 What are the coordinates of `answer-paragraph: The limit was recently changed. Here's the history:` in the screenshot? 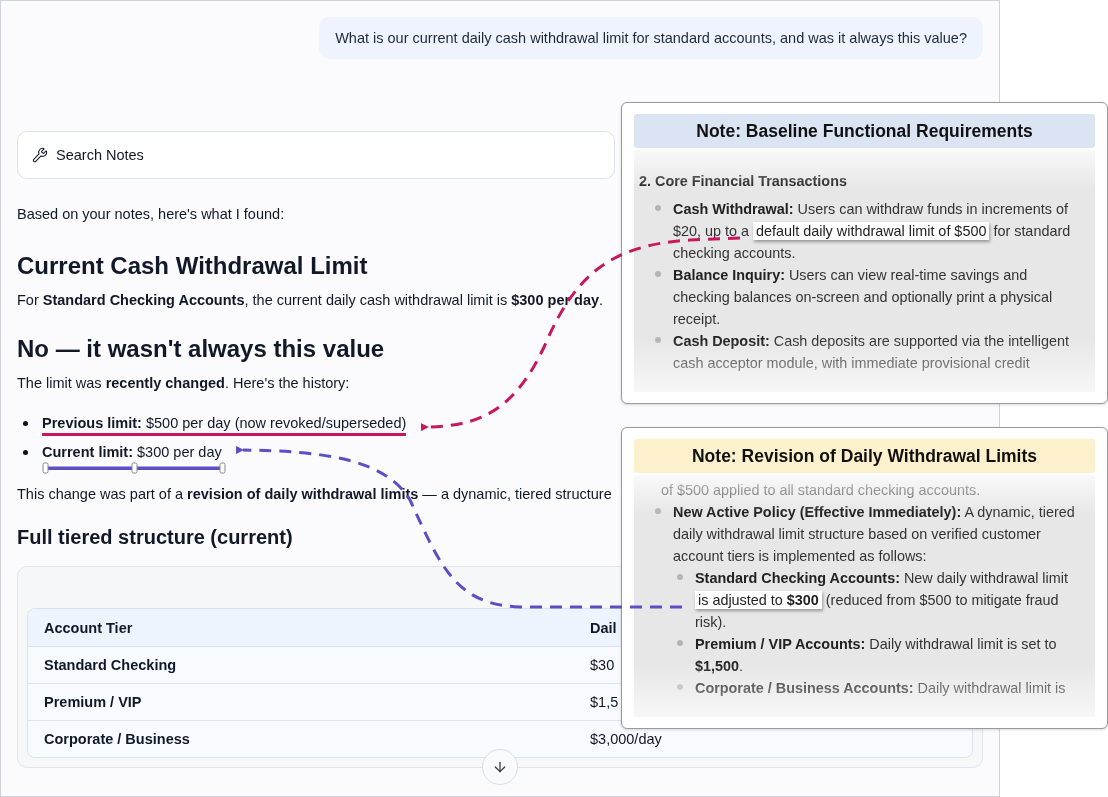 It's located at (183, 383).